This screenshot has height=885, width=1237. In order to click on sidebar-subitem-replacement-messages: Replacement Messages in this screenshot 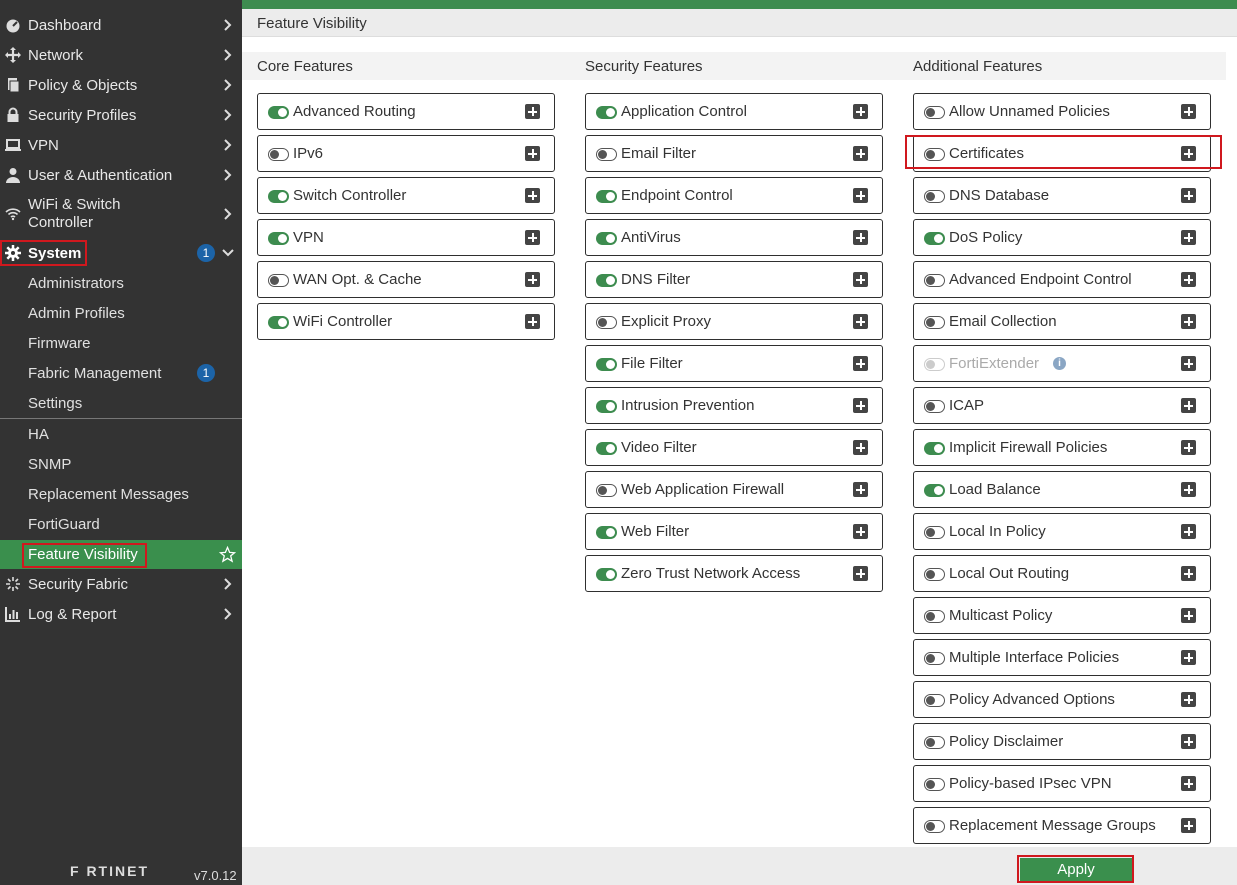, I will do `click(121, 494)`.